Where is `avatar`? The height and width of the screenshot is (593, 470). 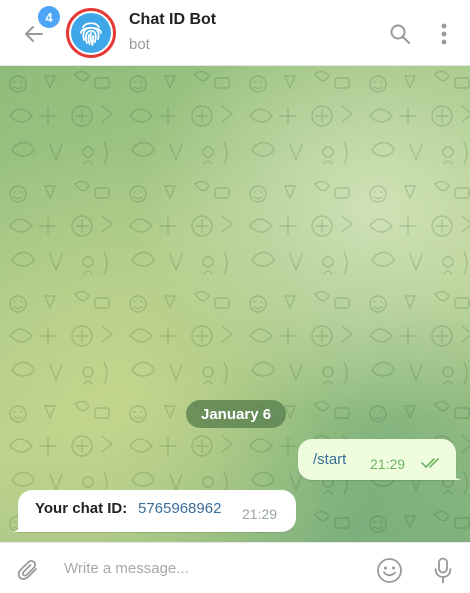 avatar is located at coordinates (91, 33).